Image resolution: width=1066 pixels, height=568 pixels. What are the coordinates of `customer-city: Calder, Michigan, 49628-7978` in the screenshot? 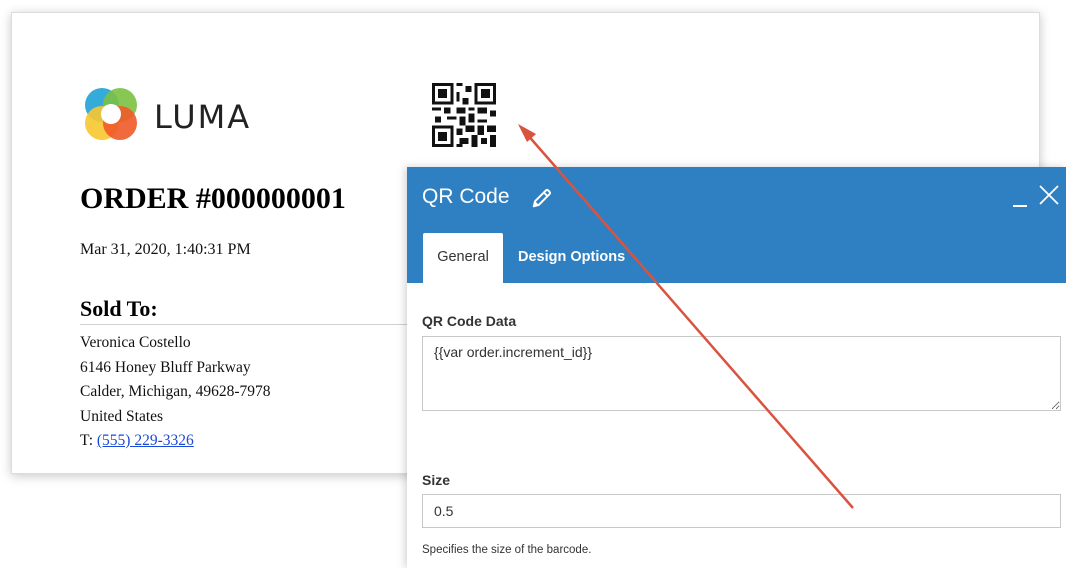 It's located at (175, 391).